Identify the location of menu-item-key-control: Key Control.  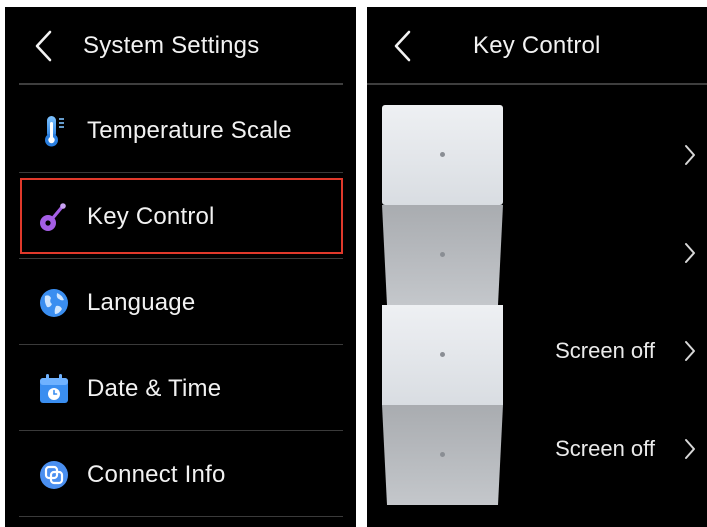
(181, 216).